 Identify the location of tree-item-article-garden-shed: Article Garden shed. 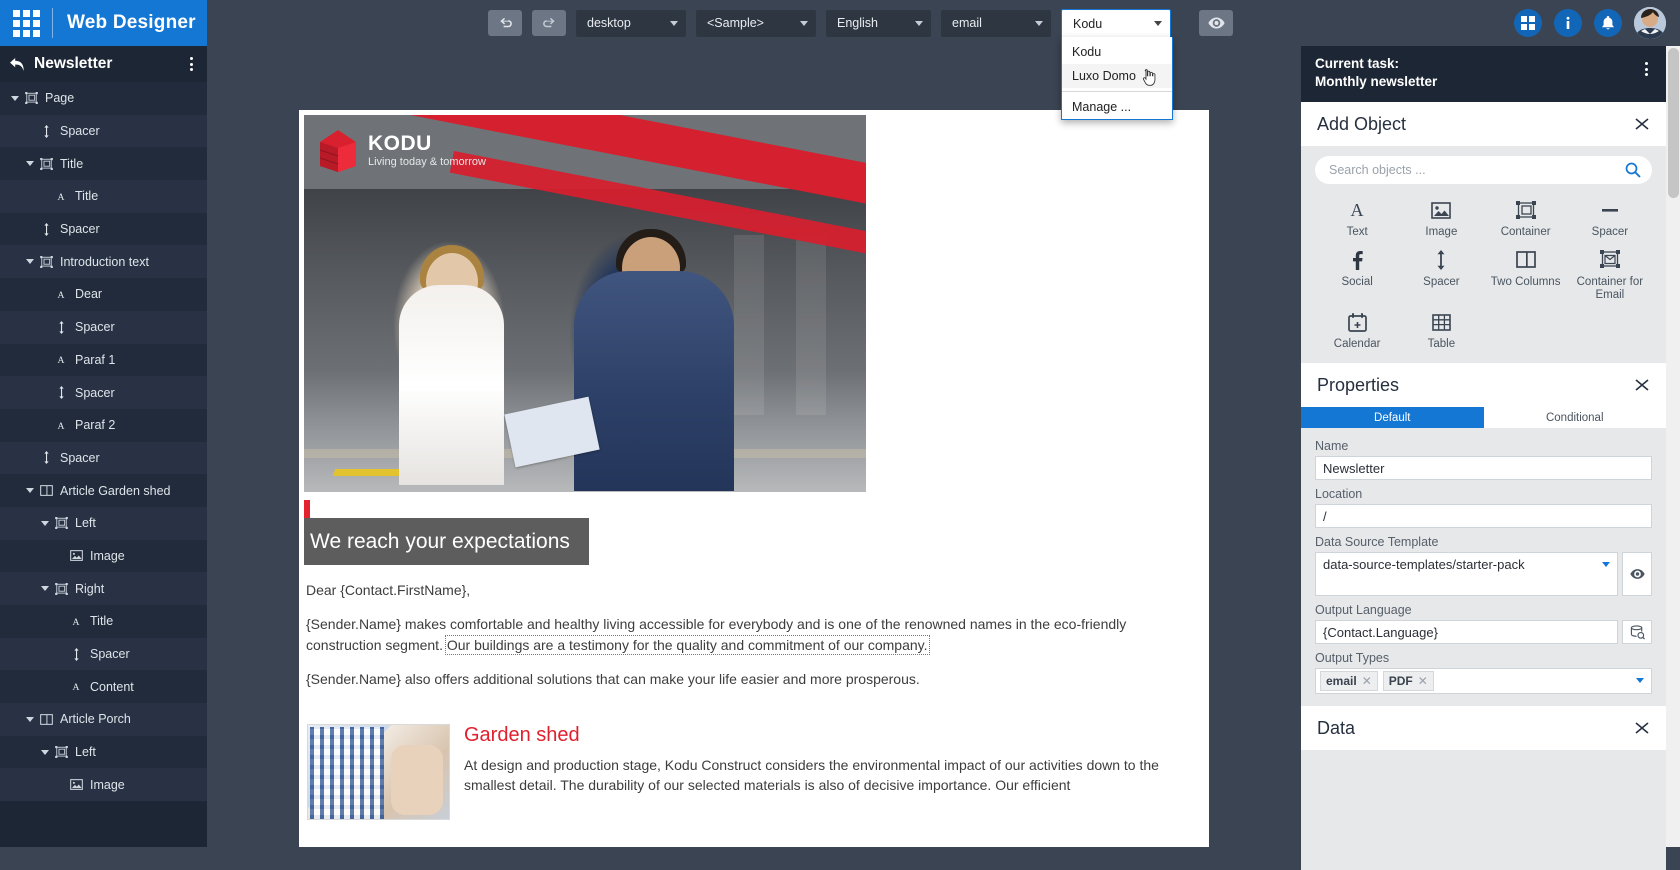
(103, 490).